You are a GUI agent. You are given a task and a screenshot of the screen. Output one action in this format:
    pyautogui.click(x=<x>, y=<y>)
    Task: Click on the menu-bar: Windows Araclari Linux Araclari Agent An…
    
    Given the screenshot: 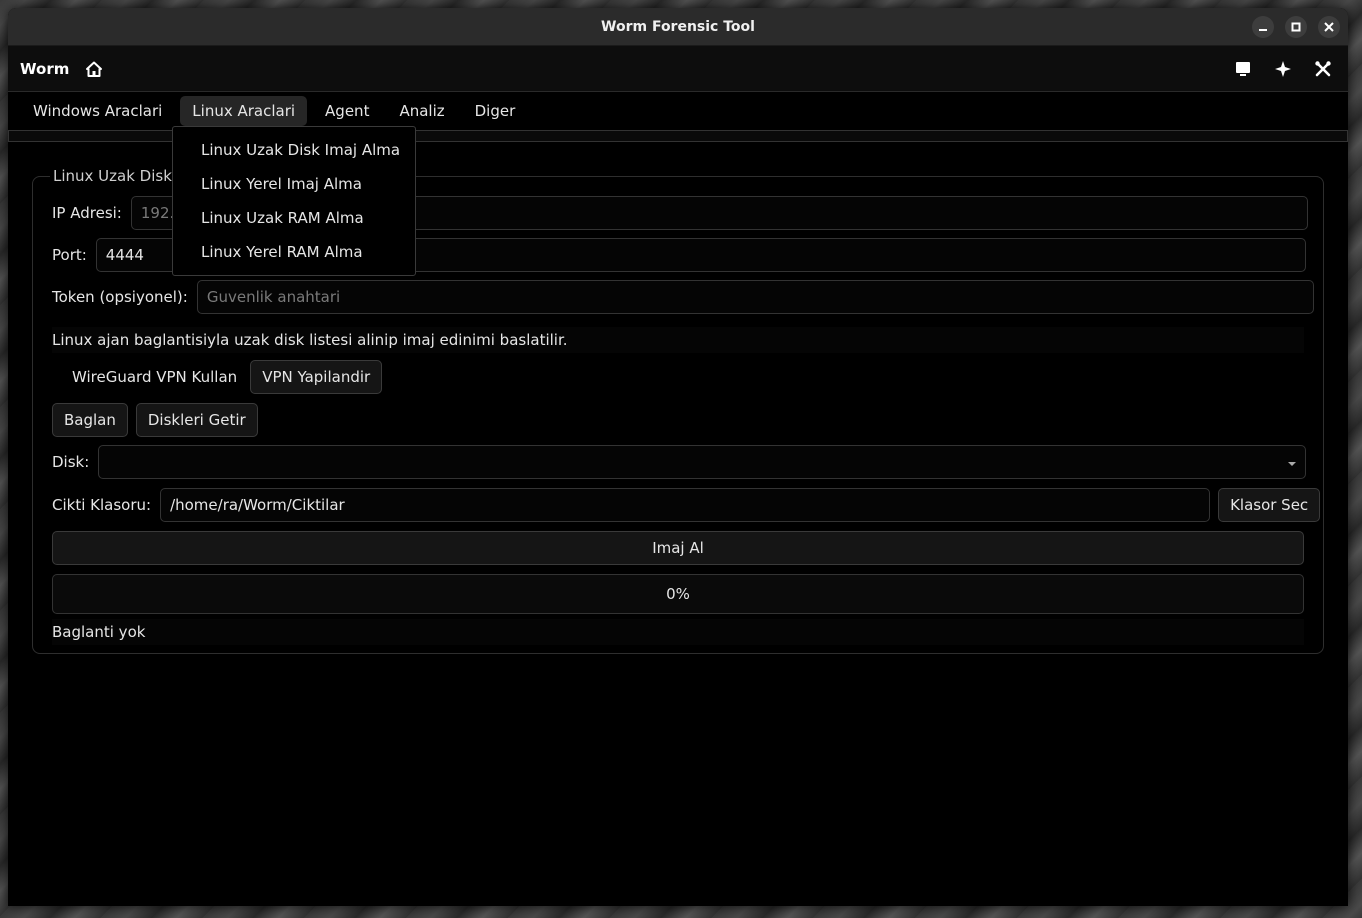 What is the action you would take?
    pyautogui.click(x=678, y=111)
    